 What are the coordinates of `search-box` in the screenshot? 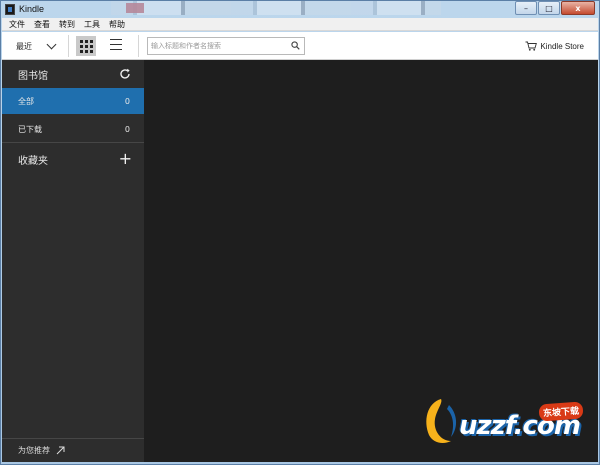 It's located at (226, 46).